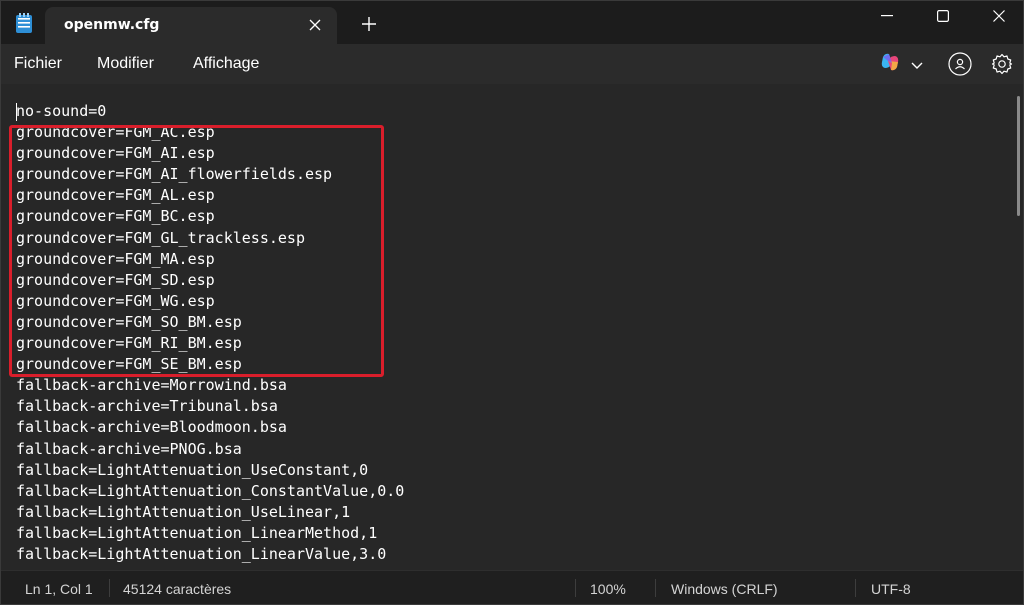 The width and height of the screenshot is (1024, 605). I want to click on tab-openmw-cfg: openmw.cfg, so click(191, 25).